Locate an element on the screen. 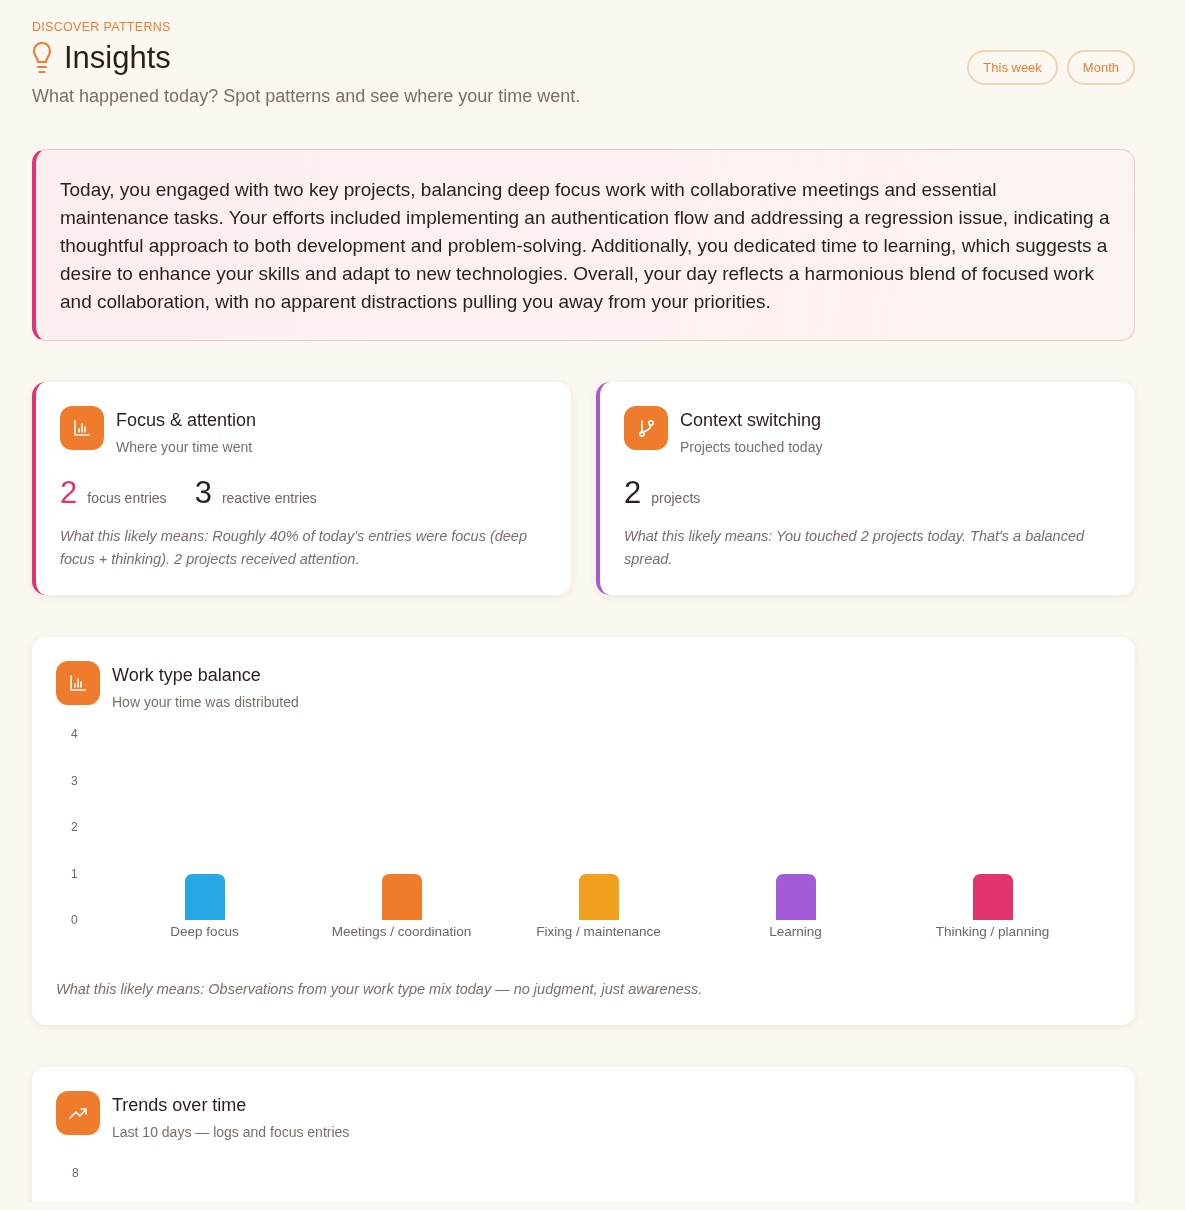  axis-category-label: Deep focus is located at coordinates (204, 931).